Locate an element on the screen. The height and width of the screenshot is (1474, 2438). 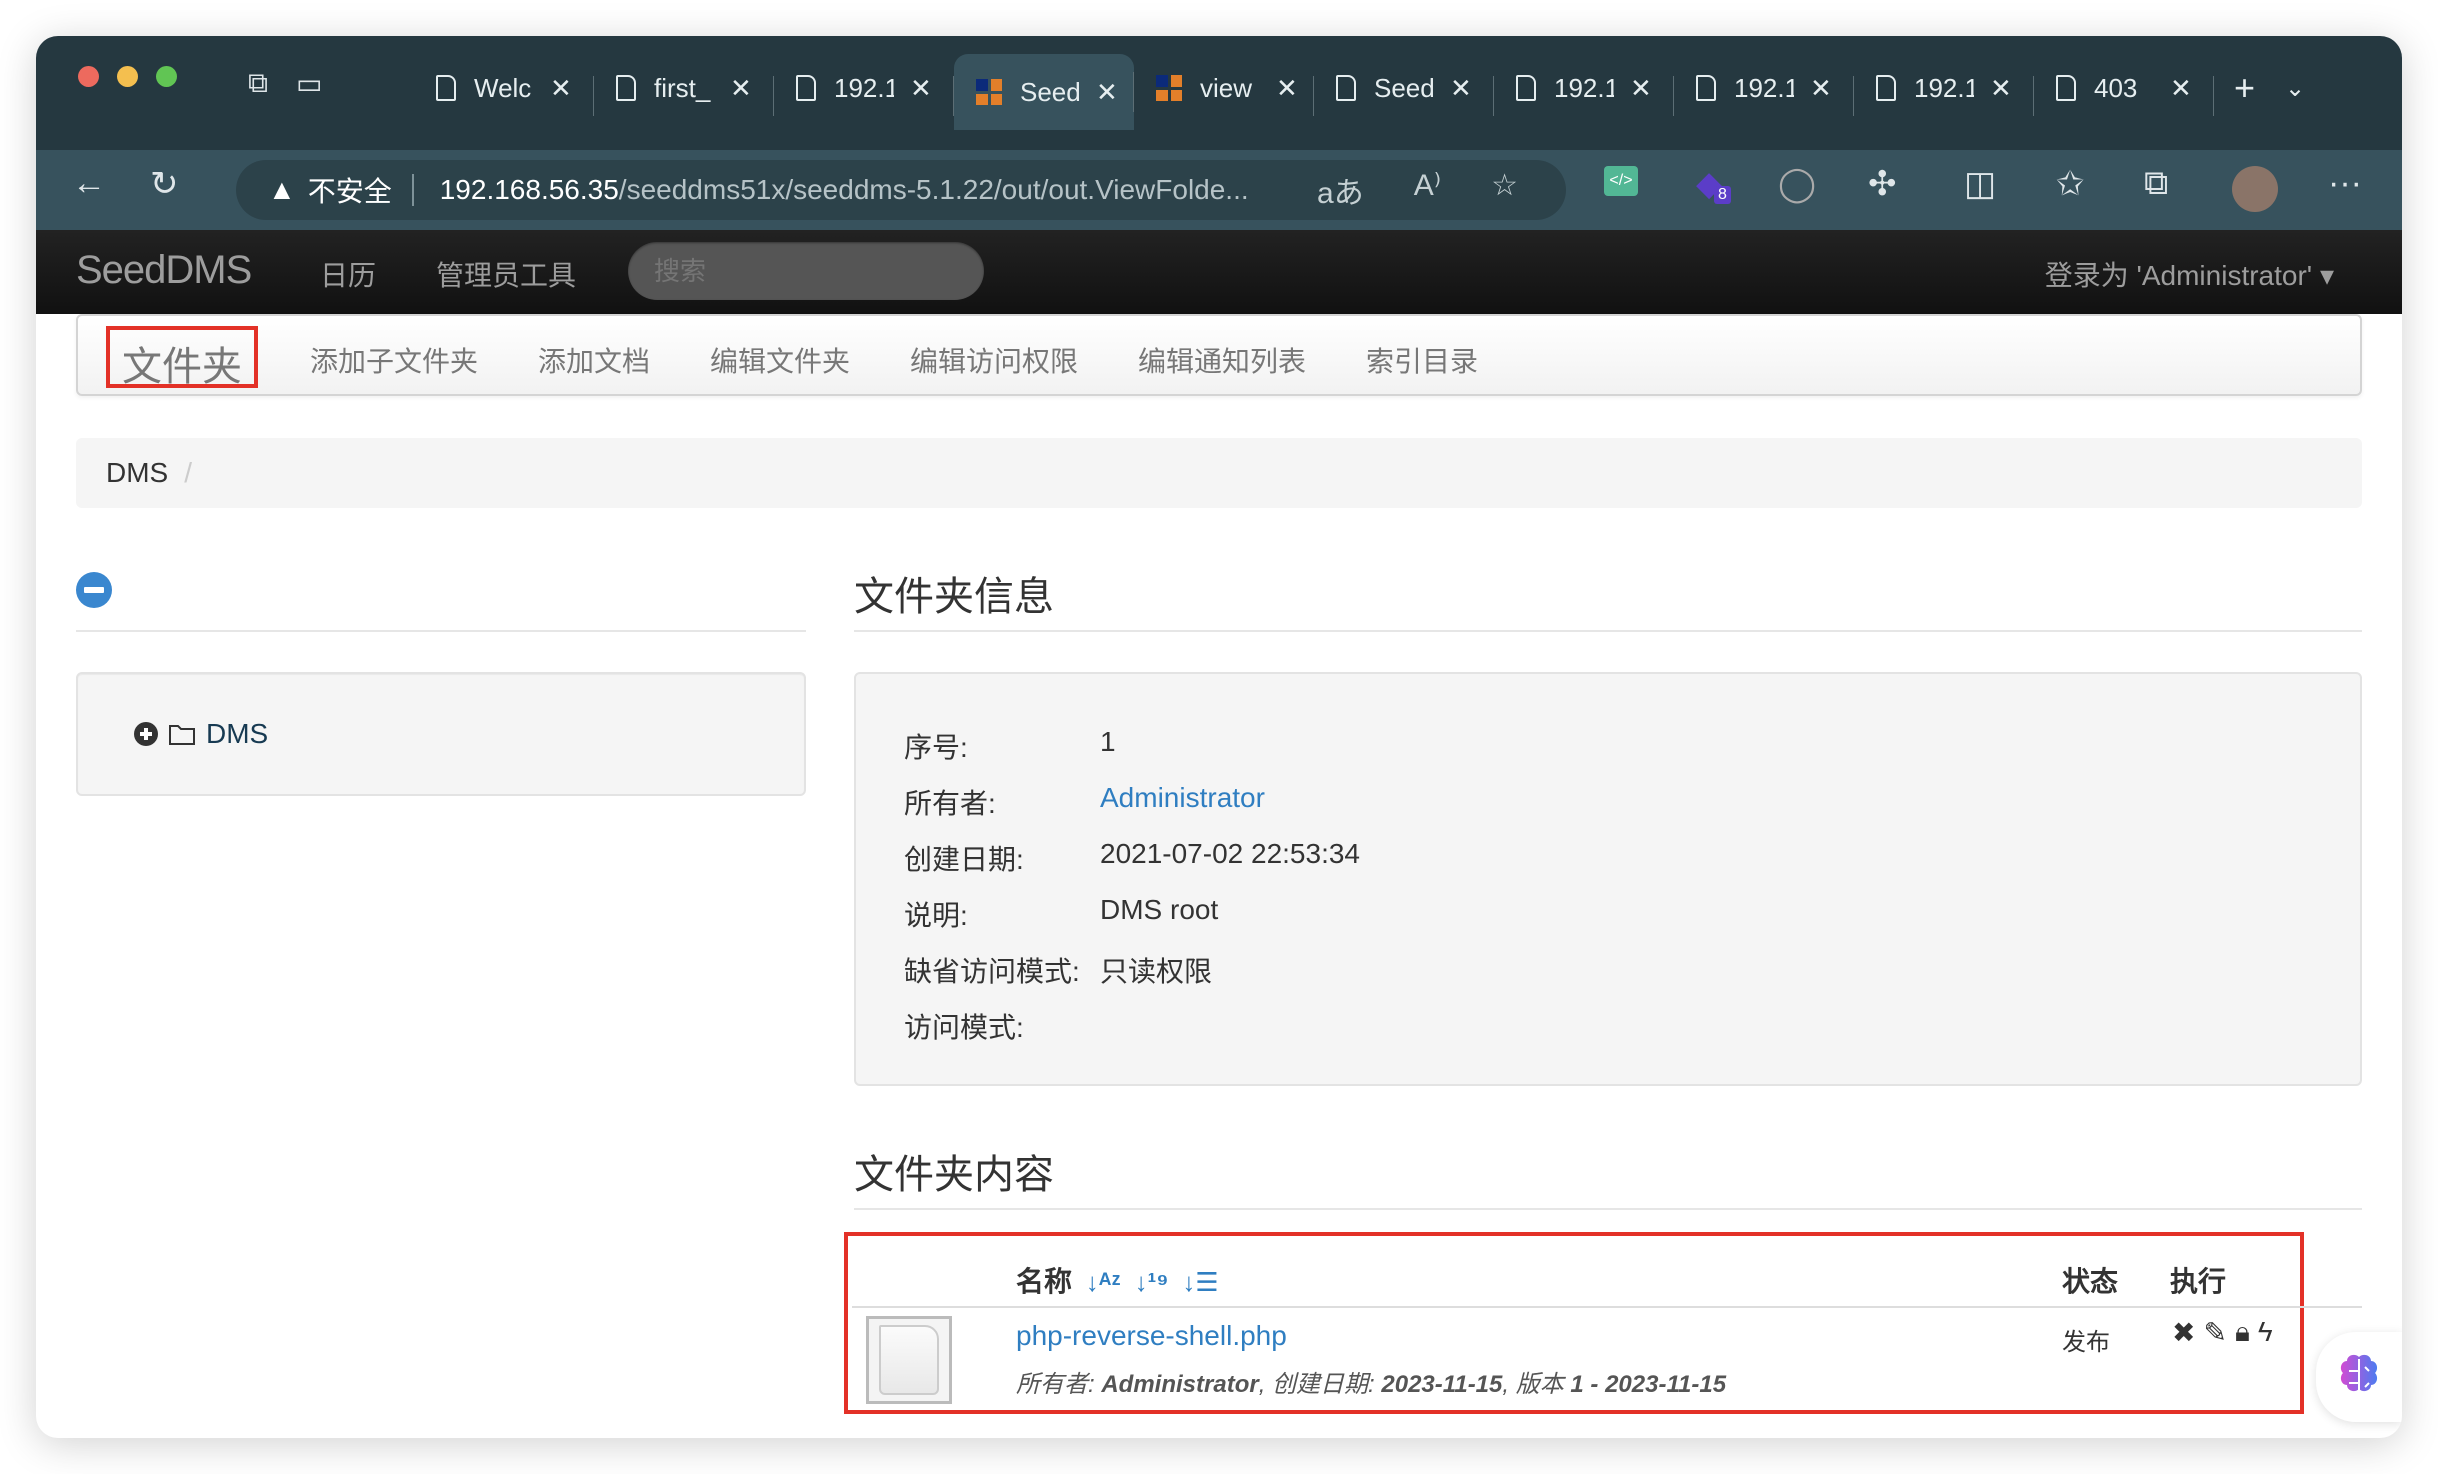
extension-icon: ◆ 8 is located at coordinates (1713, 184).